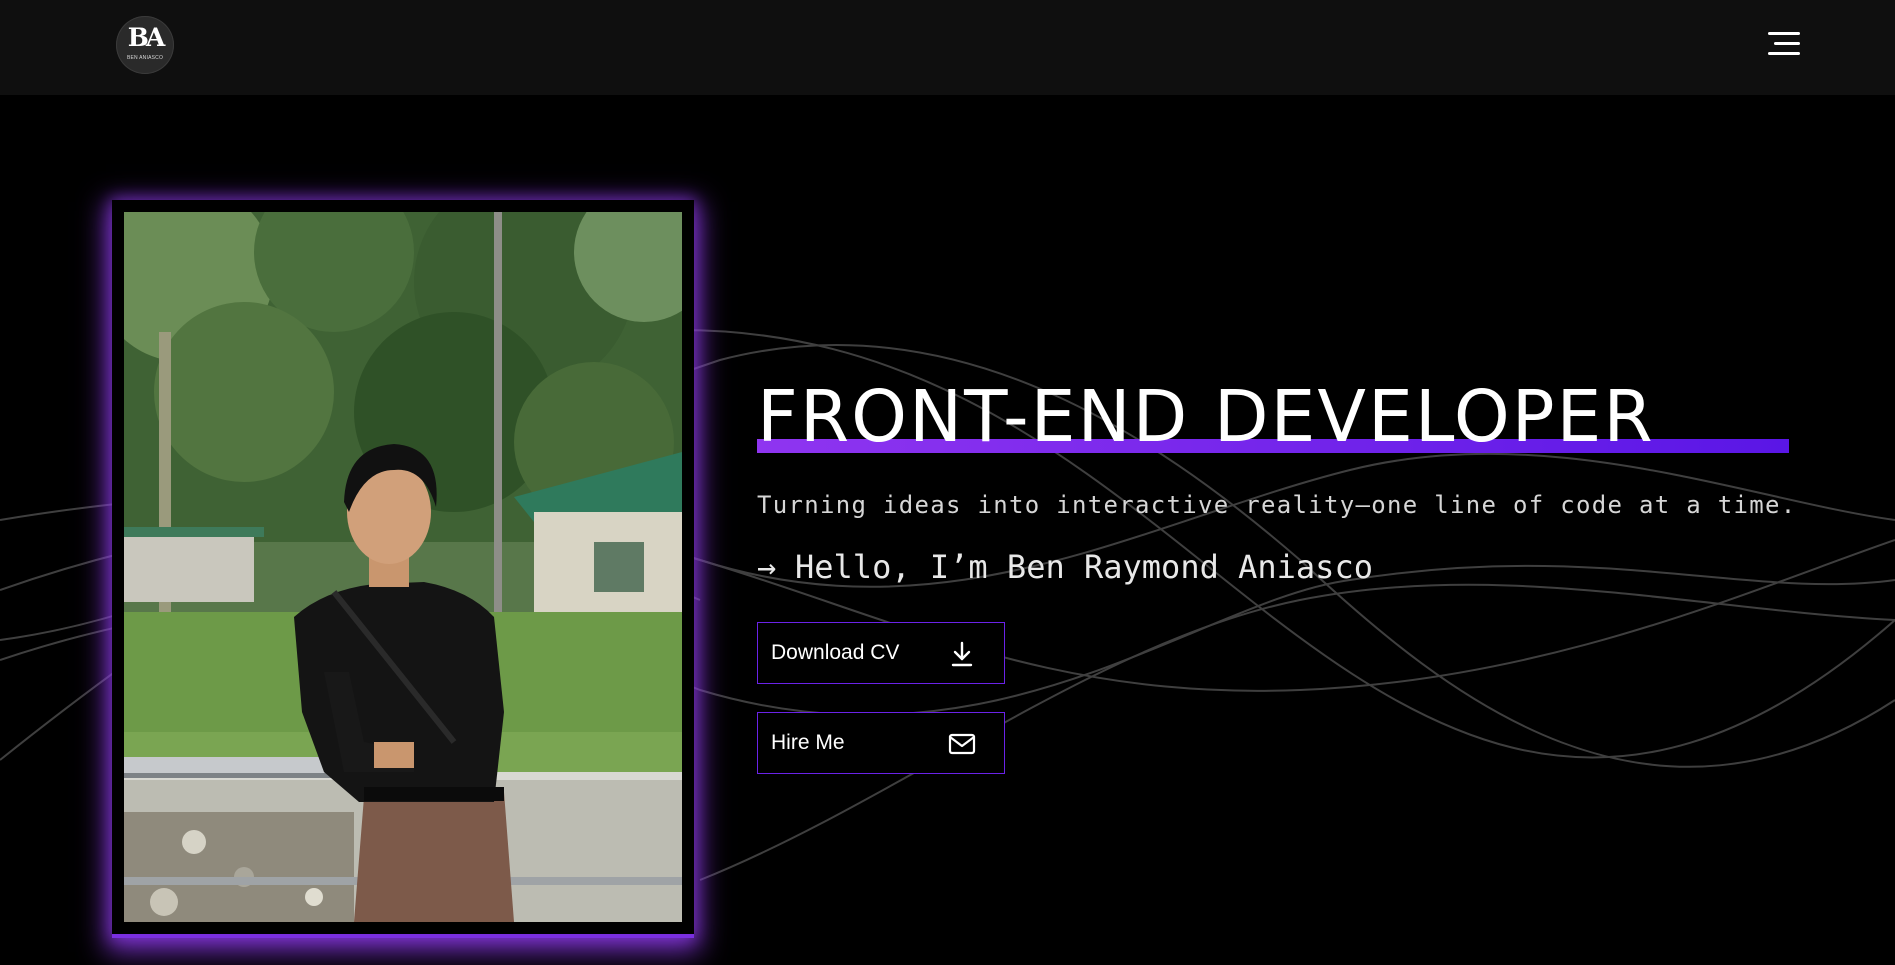 This screenshot has height=965, width=1895. Describe the element at coordinates (767, 567) in the screenshot. I see `arrow-right-icon: →` at that location.